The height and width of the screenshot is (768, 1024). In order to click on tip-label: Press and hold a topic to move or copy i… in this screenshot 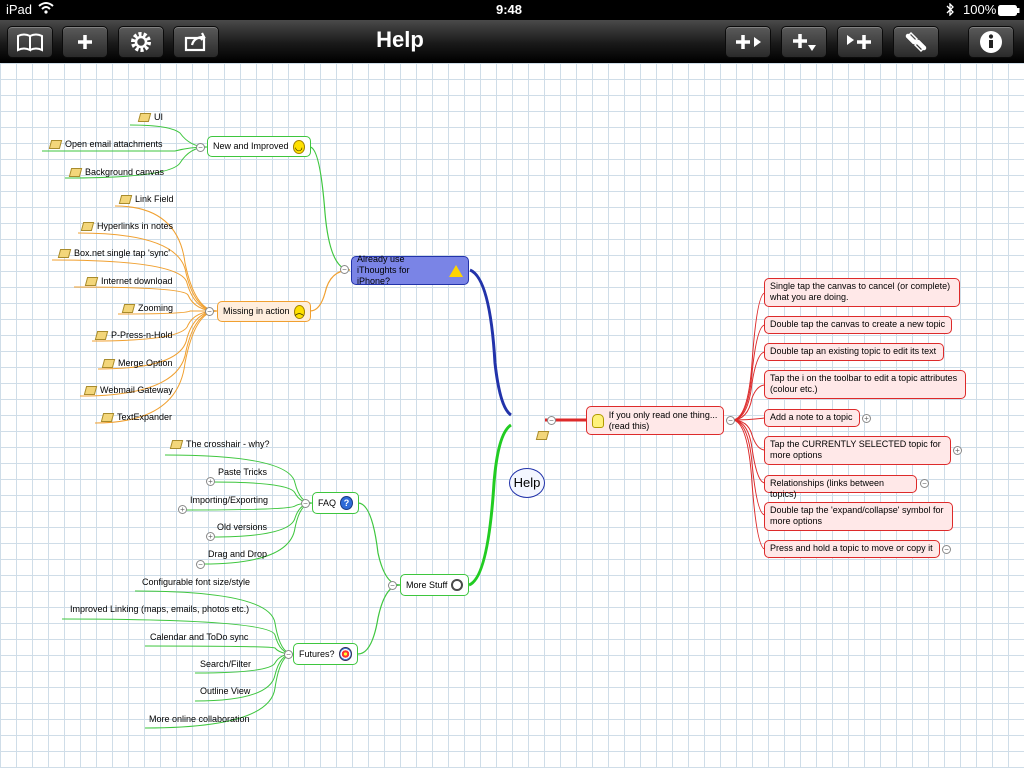, I will do `click(851, 548)`.